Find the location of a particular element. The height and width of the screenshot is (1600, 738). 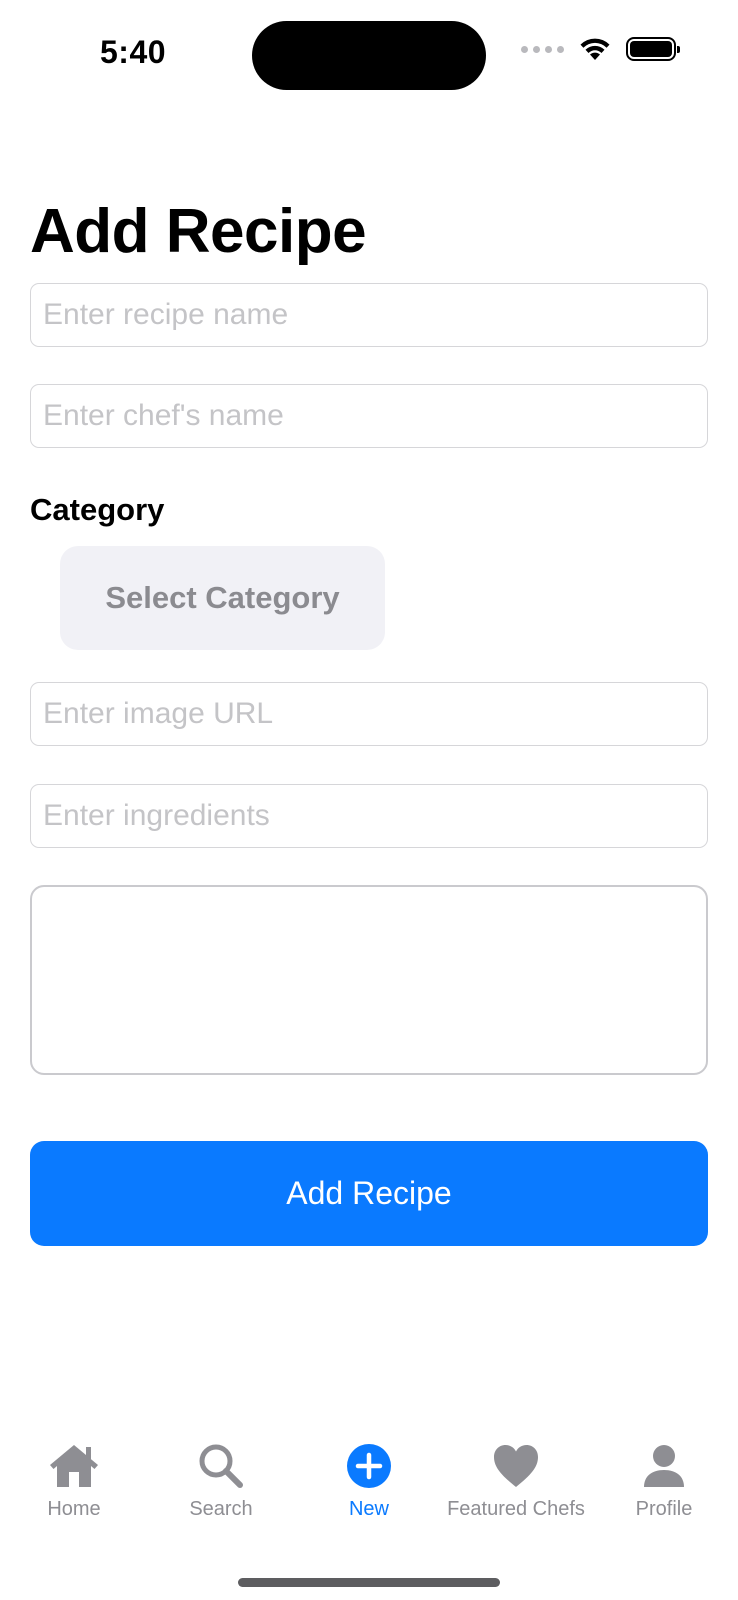

recipe-name-input is located at coordinates (369, 315).